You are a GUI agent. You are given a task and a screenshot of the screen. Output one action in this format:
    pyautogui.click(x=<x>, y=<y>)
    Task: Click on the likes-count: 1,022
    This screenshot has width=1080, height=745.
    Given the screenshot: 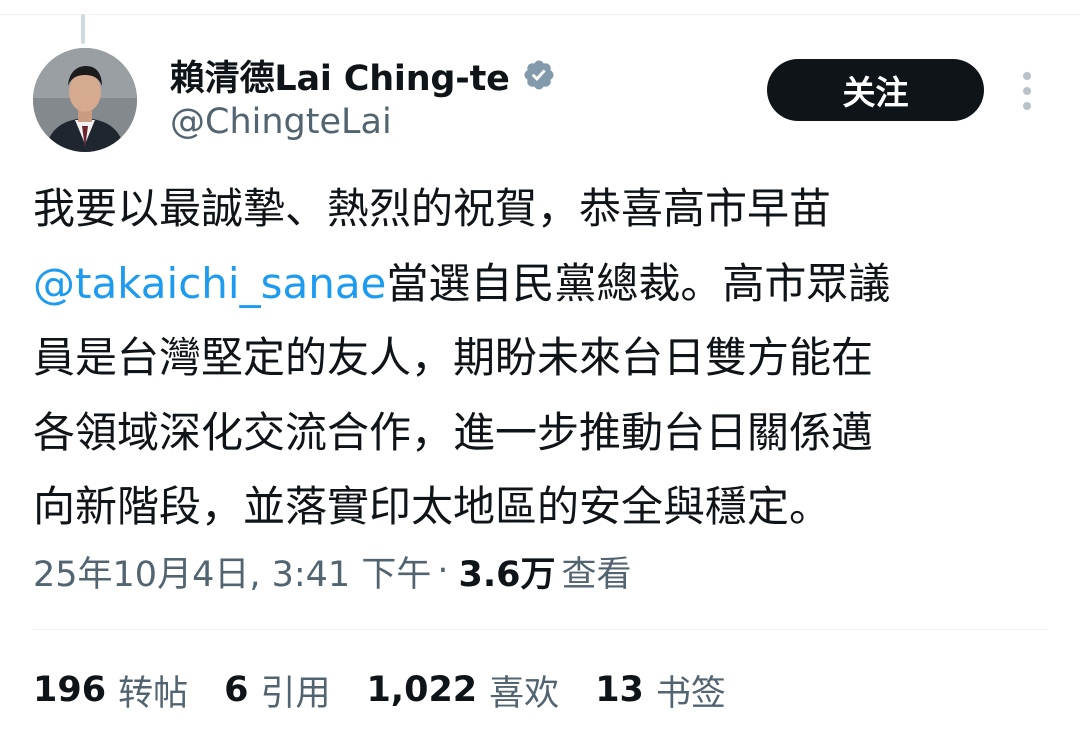 What is the action you would take?
    pyautogui.click(x=422, y=690)
    